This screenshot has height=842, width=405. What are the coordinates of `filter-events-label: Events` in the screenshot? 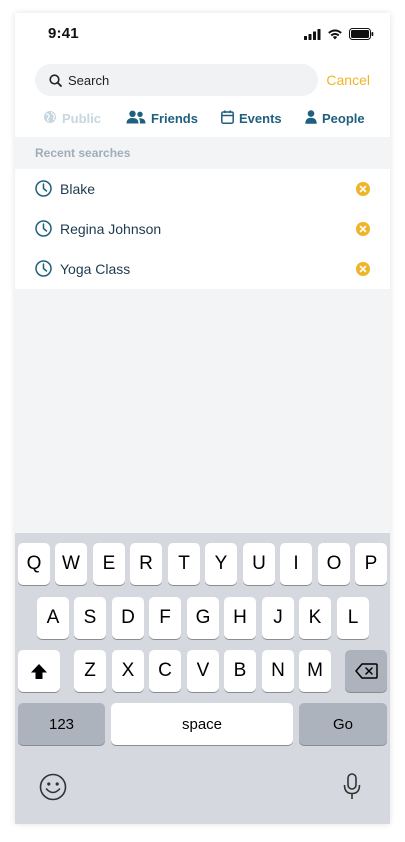 It's located at (260, 118).